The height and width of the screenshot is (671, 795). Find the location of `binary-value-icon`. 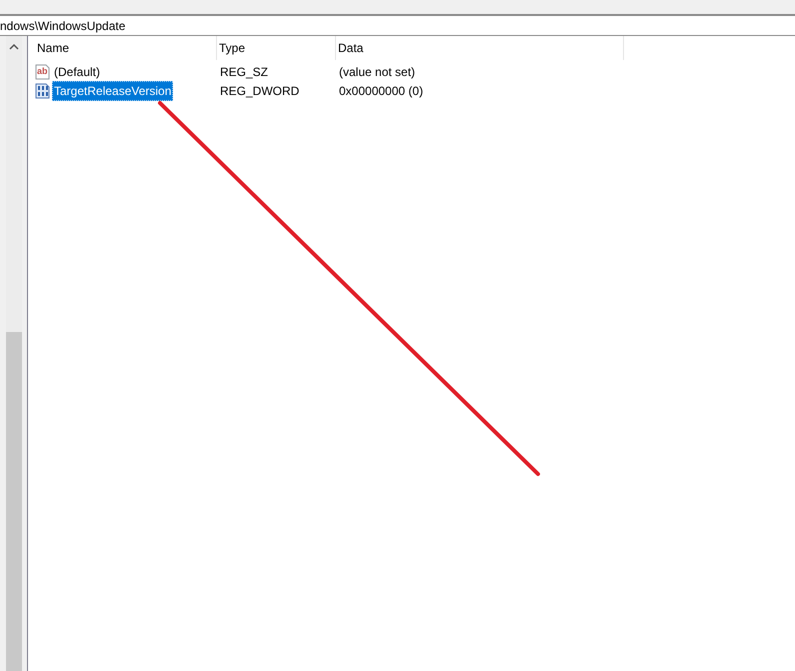

binary-value-icon is located at coordinates (43, 90).